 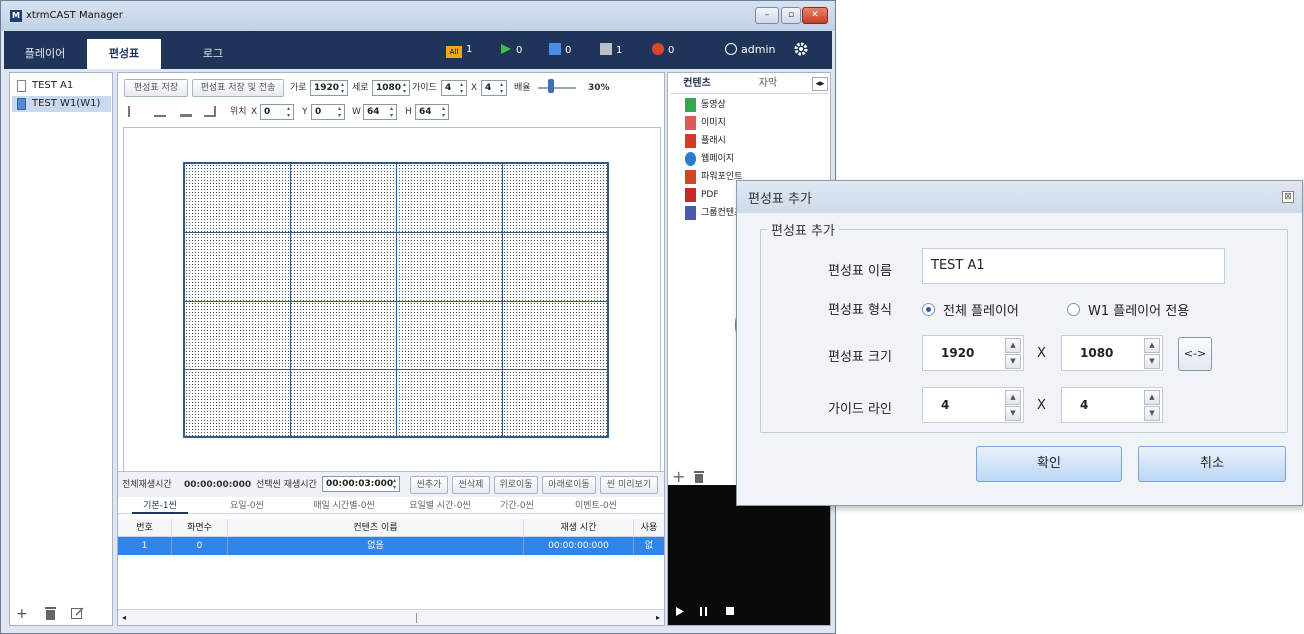 What do you see at coordinates (247, 506) in the screenshot?
I see `tab-weekday: 요일-0씬` at bounding box center [247, 506].